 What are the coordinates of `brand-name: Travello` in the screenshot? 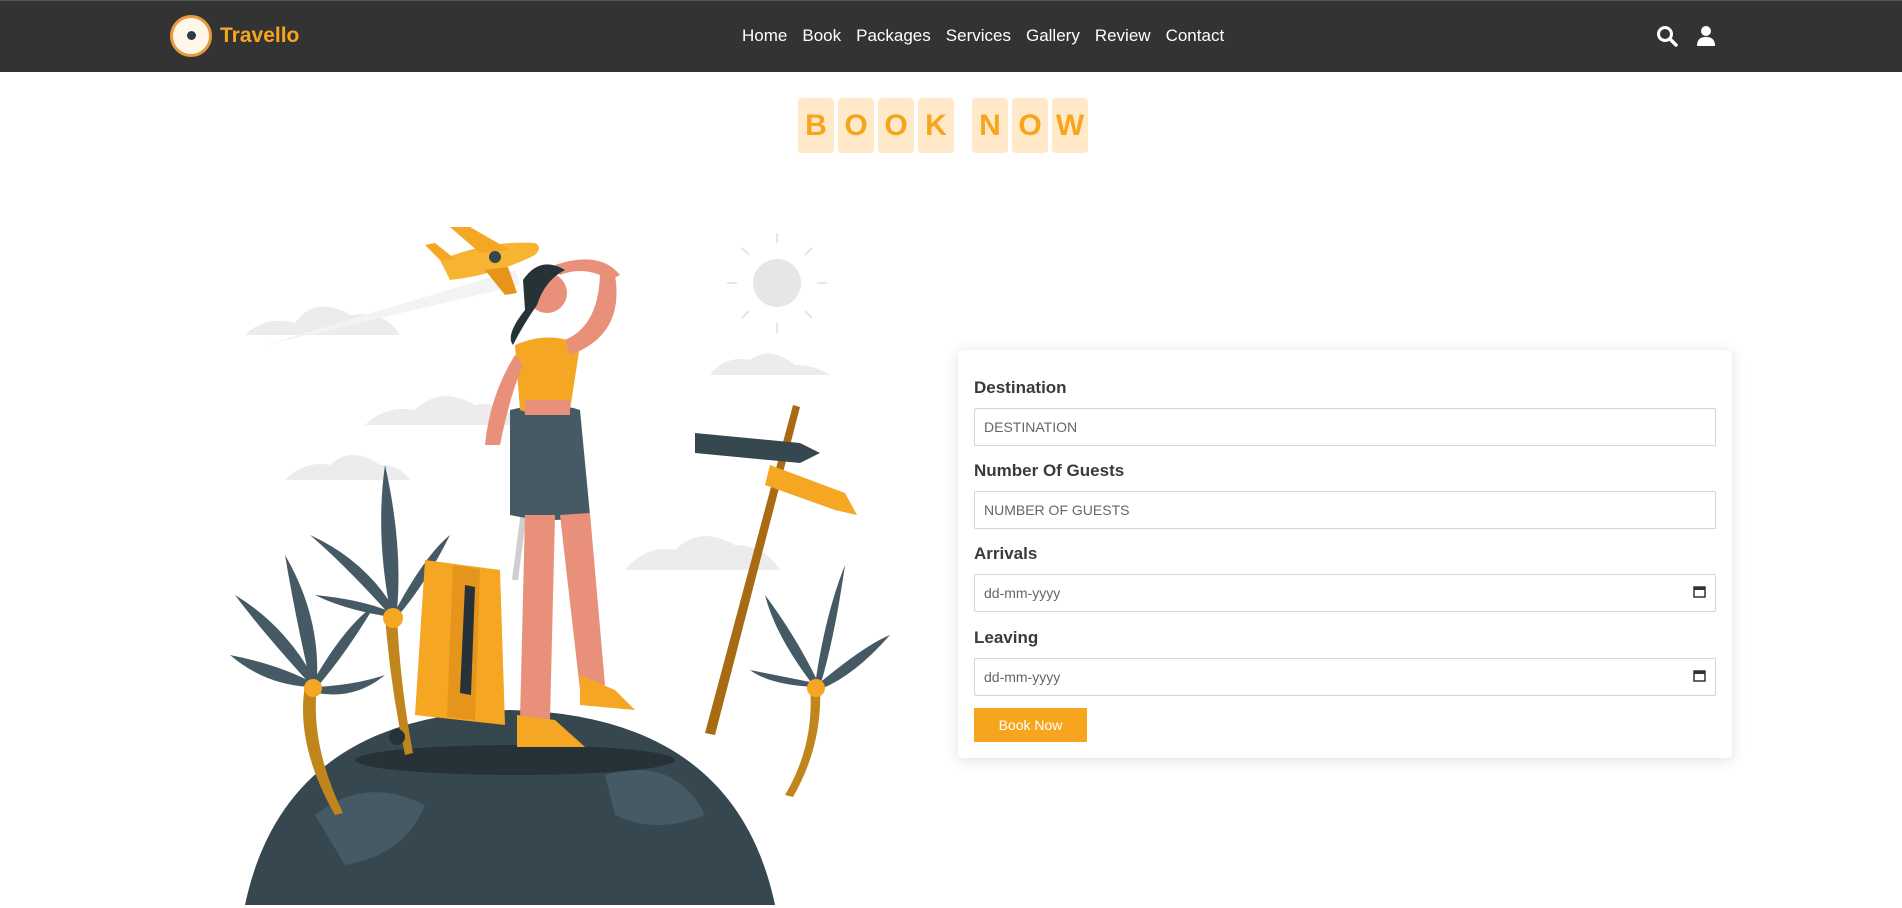 It's located at (260, 35).